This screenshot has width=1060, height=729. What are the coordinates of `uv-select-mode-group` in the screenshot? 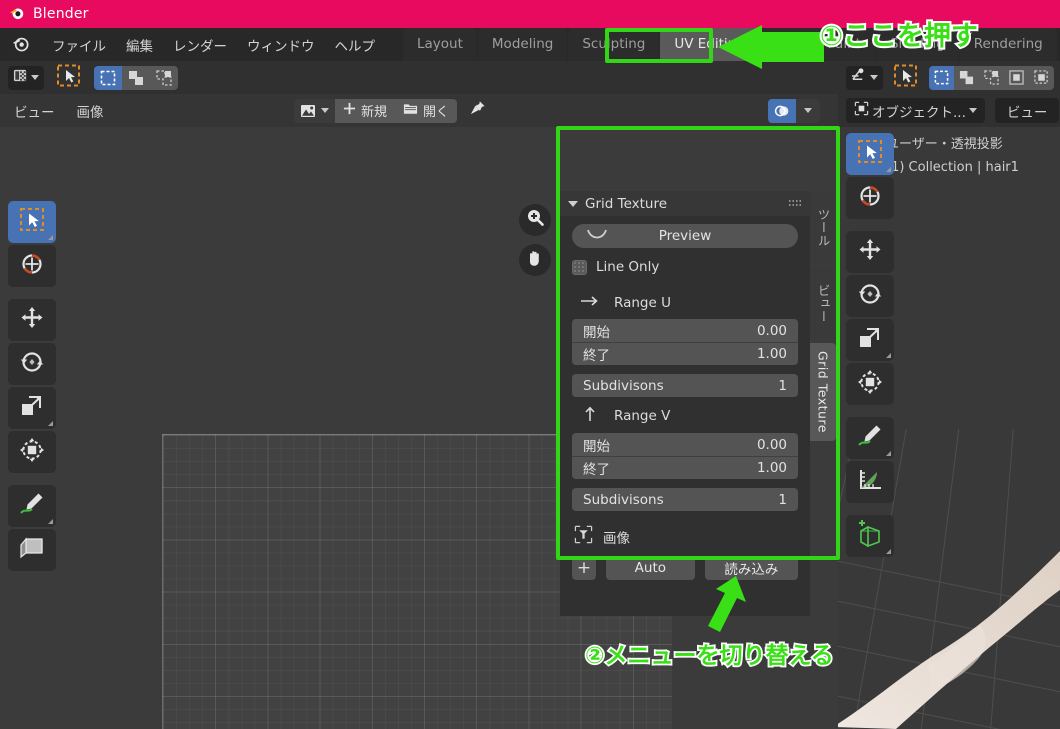 It's located at (136, 77).